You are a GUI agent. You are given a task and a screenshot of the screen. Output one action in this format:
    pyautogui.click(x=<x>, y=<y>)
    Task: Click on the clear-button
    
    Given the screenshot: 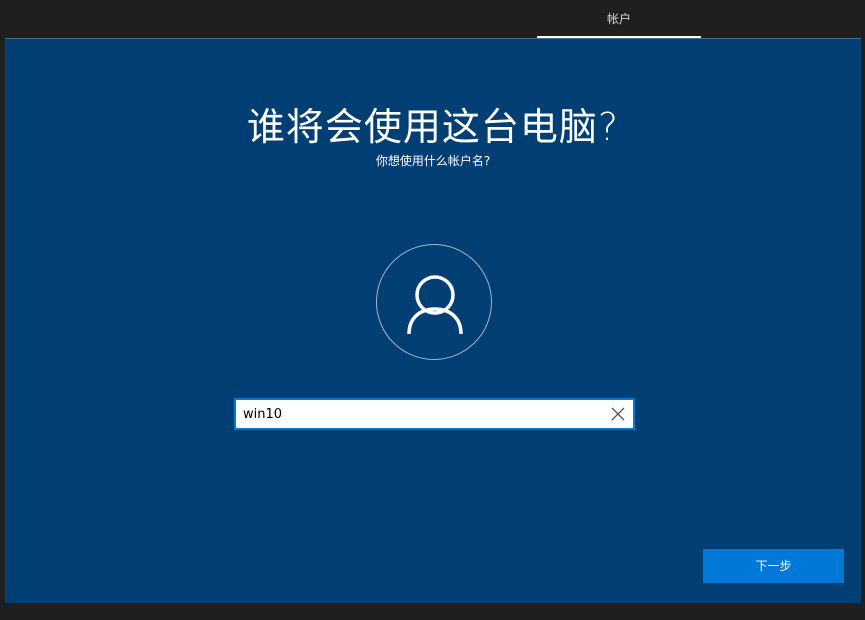 What is the action you would take?
    pyautogui.click(x=618, y=414)
    